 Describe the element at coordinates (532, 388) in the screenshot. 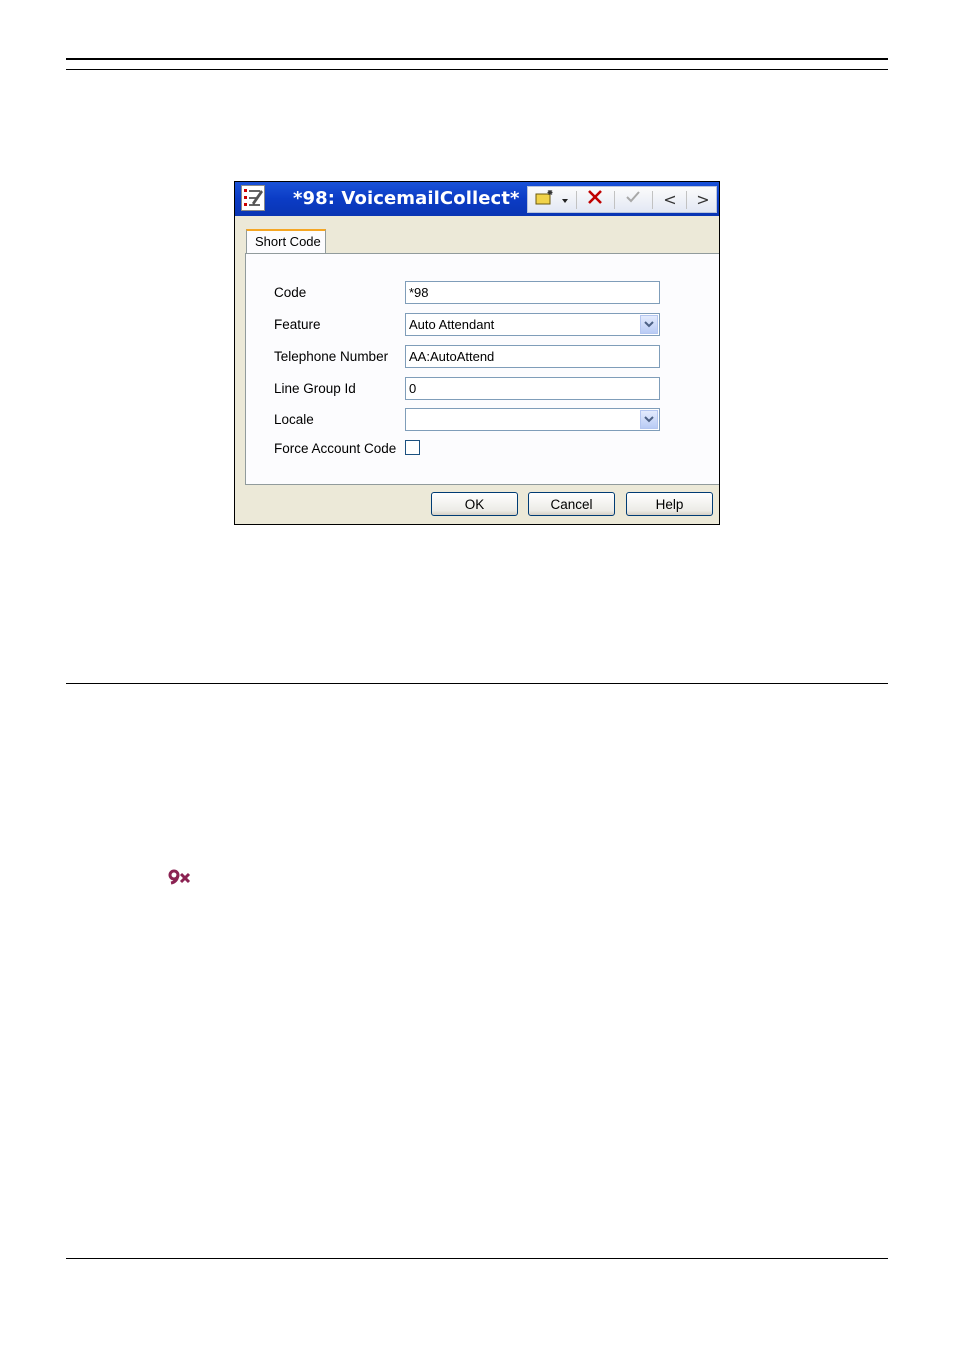

I see `line-group-id-field: 0` at that location.